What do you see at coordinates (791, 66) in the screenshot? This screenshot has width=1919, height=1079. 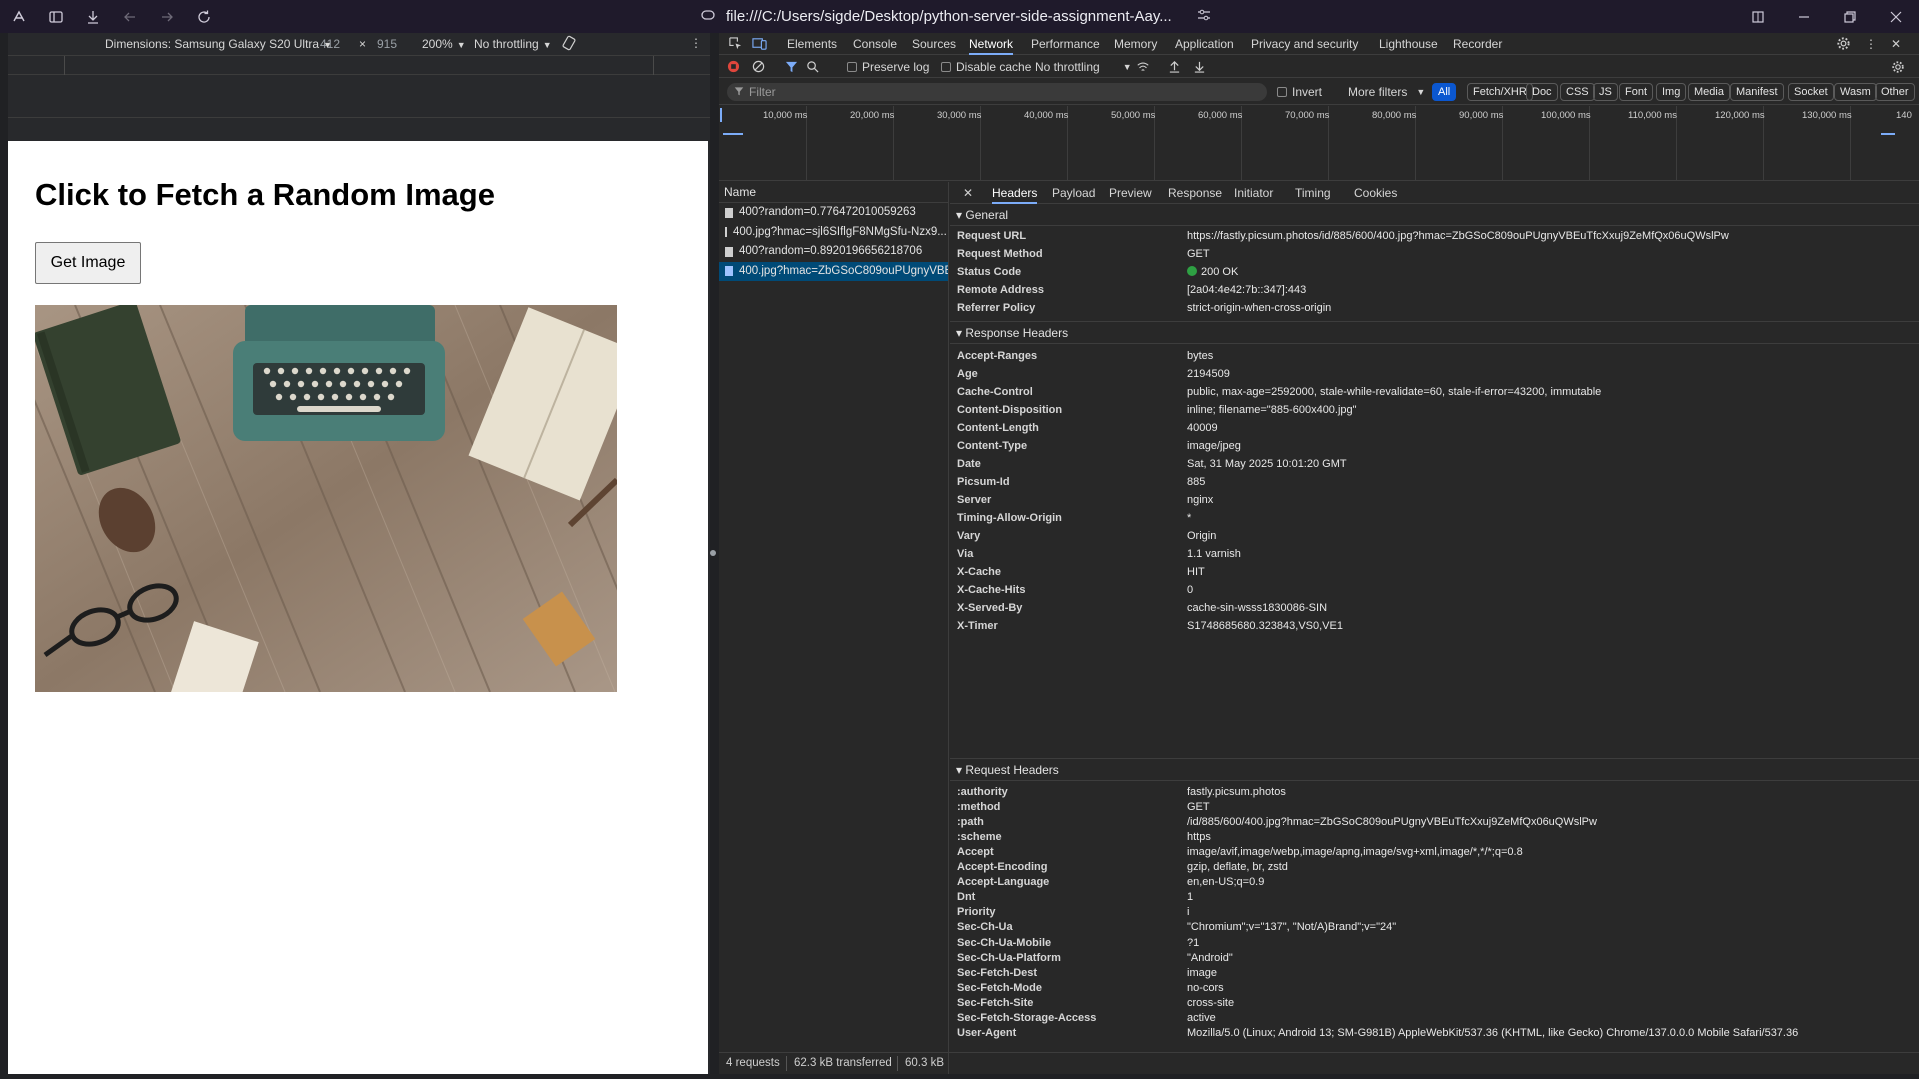 I see `filter-icon` at bounding box center [791, 66].